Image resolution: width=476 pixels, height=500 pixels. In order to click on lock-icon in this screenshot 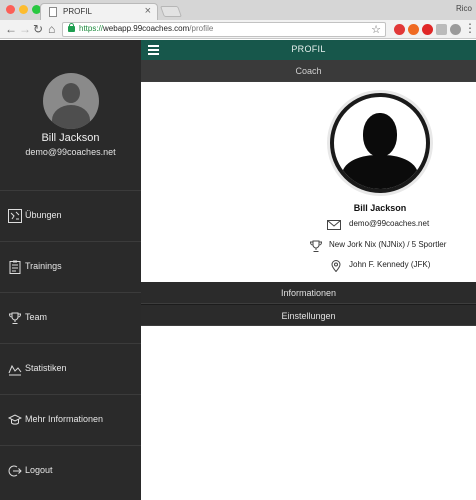, I will do `click(71, 27)`.